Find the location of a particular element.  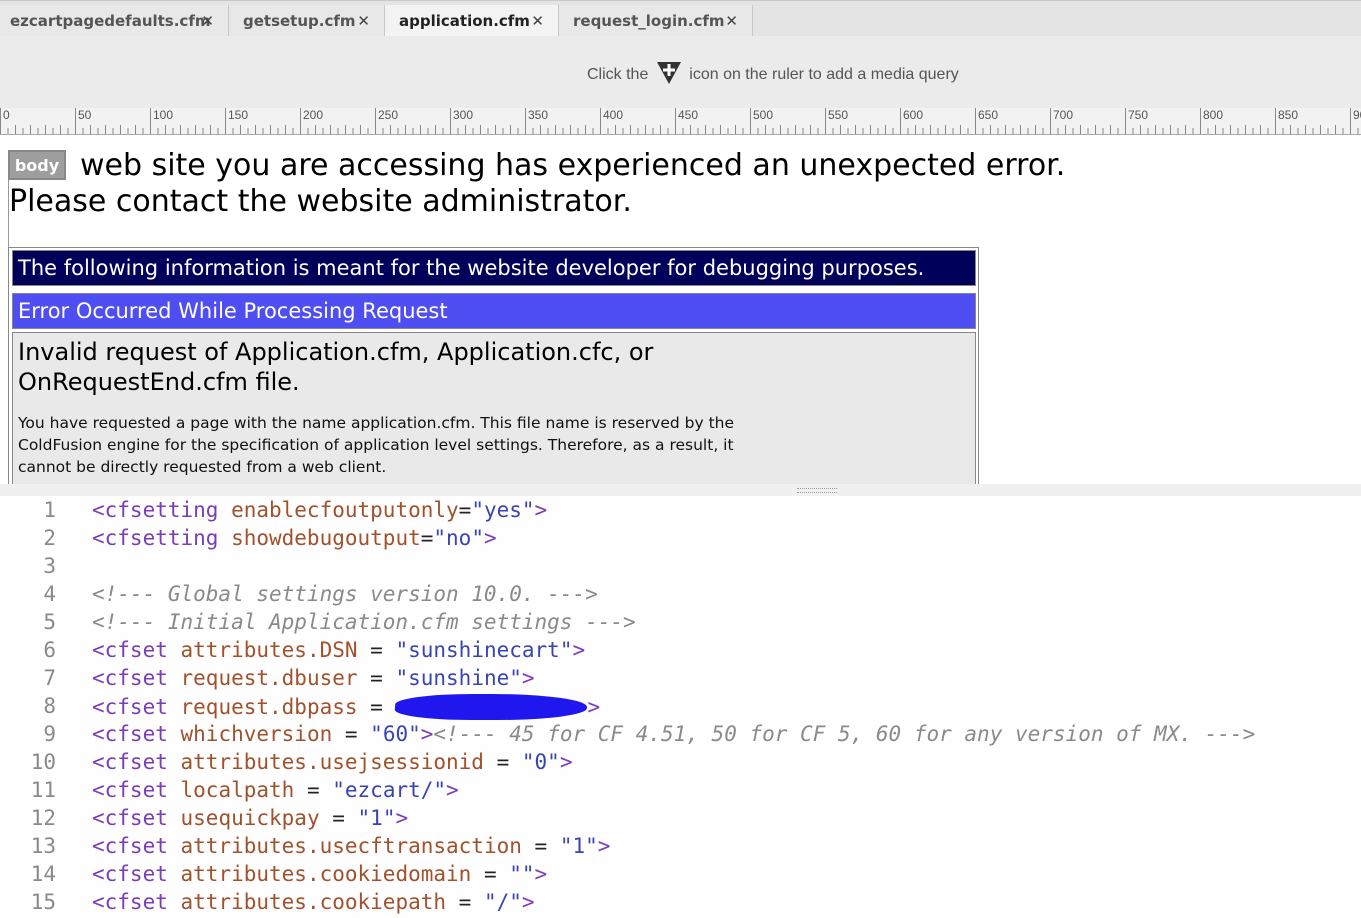

code-token: "" is located at coordinates (522, 874).